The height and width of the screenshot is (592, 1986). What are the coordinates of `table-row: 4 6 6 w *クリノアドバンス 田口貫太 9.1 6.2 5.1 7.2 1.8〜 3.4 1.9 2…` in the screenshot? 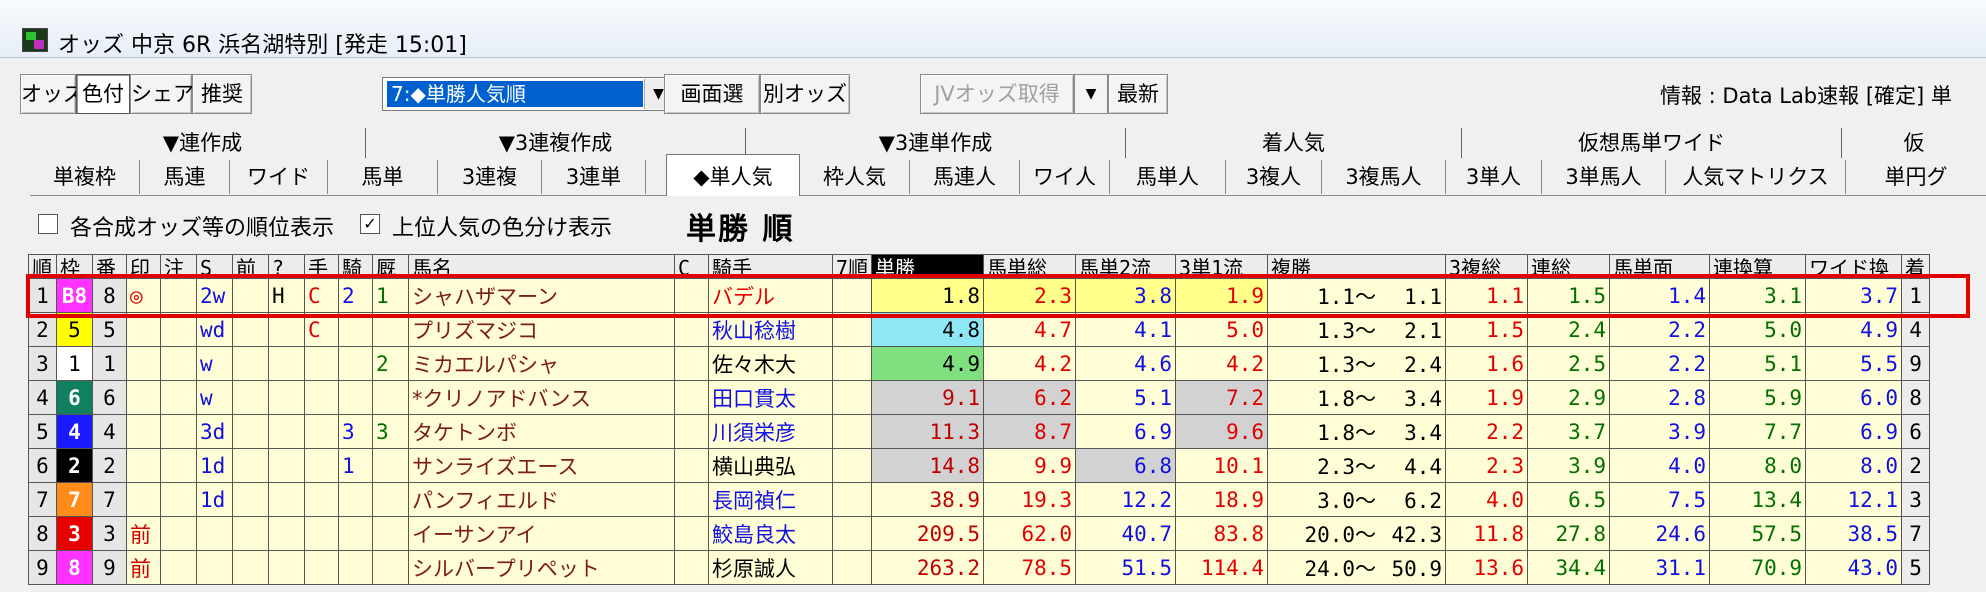 It's located at (979, 397).